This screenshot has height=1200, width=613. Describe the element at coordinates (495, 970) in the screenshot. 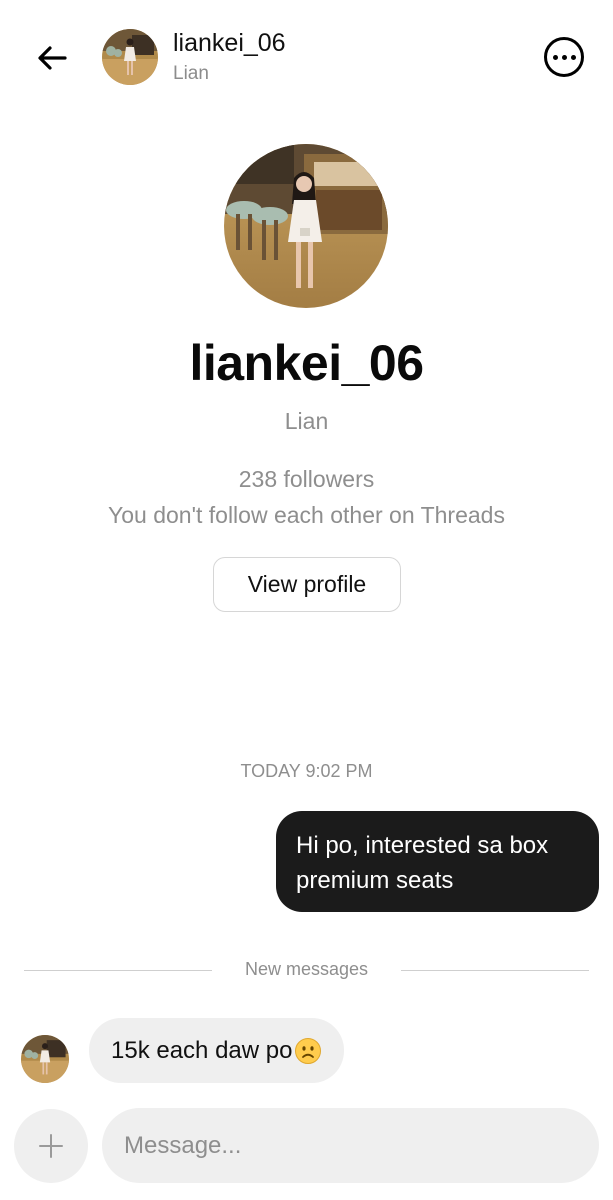

I see `divider-line-right` at that location.